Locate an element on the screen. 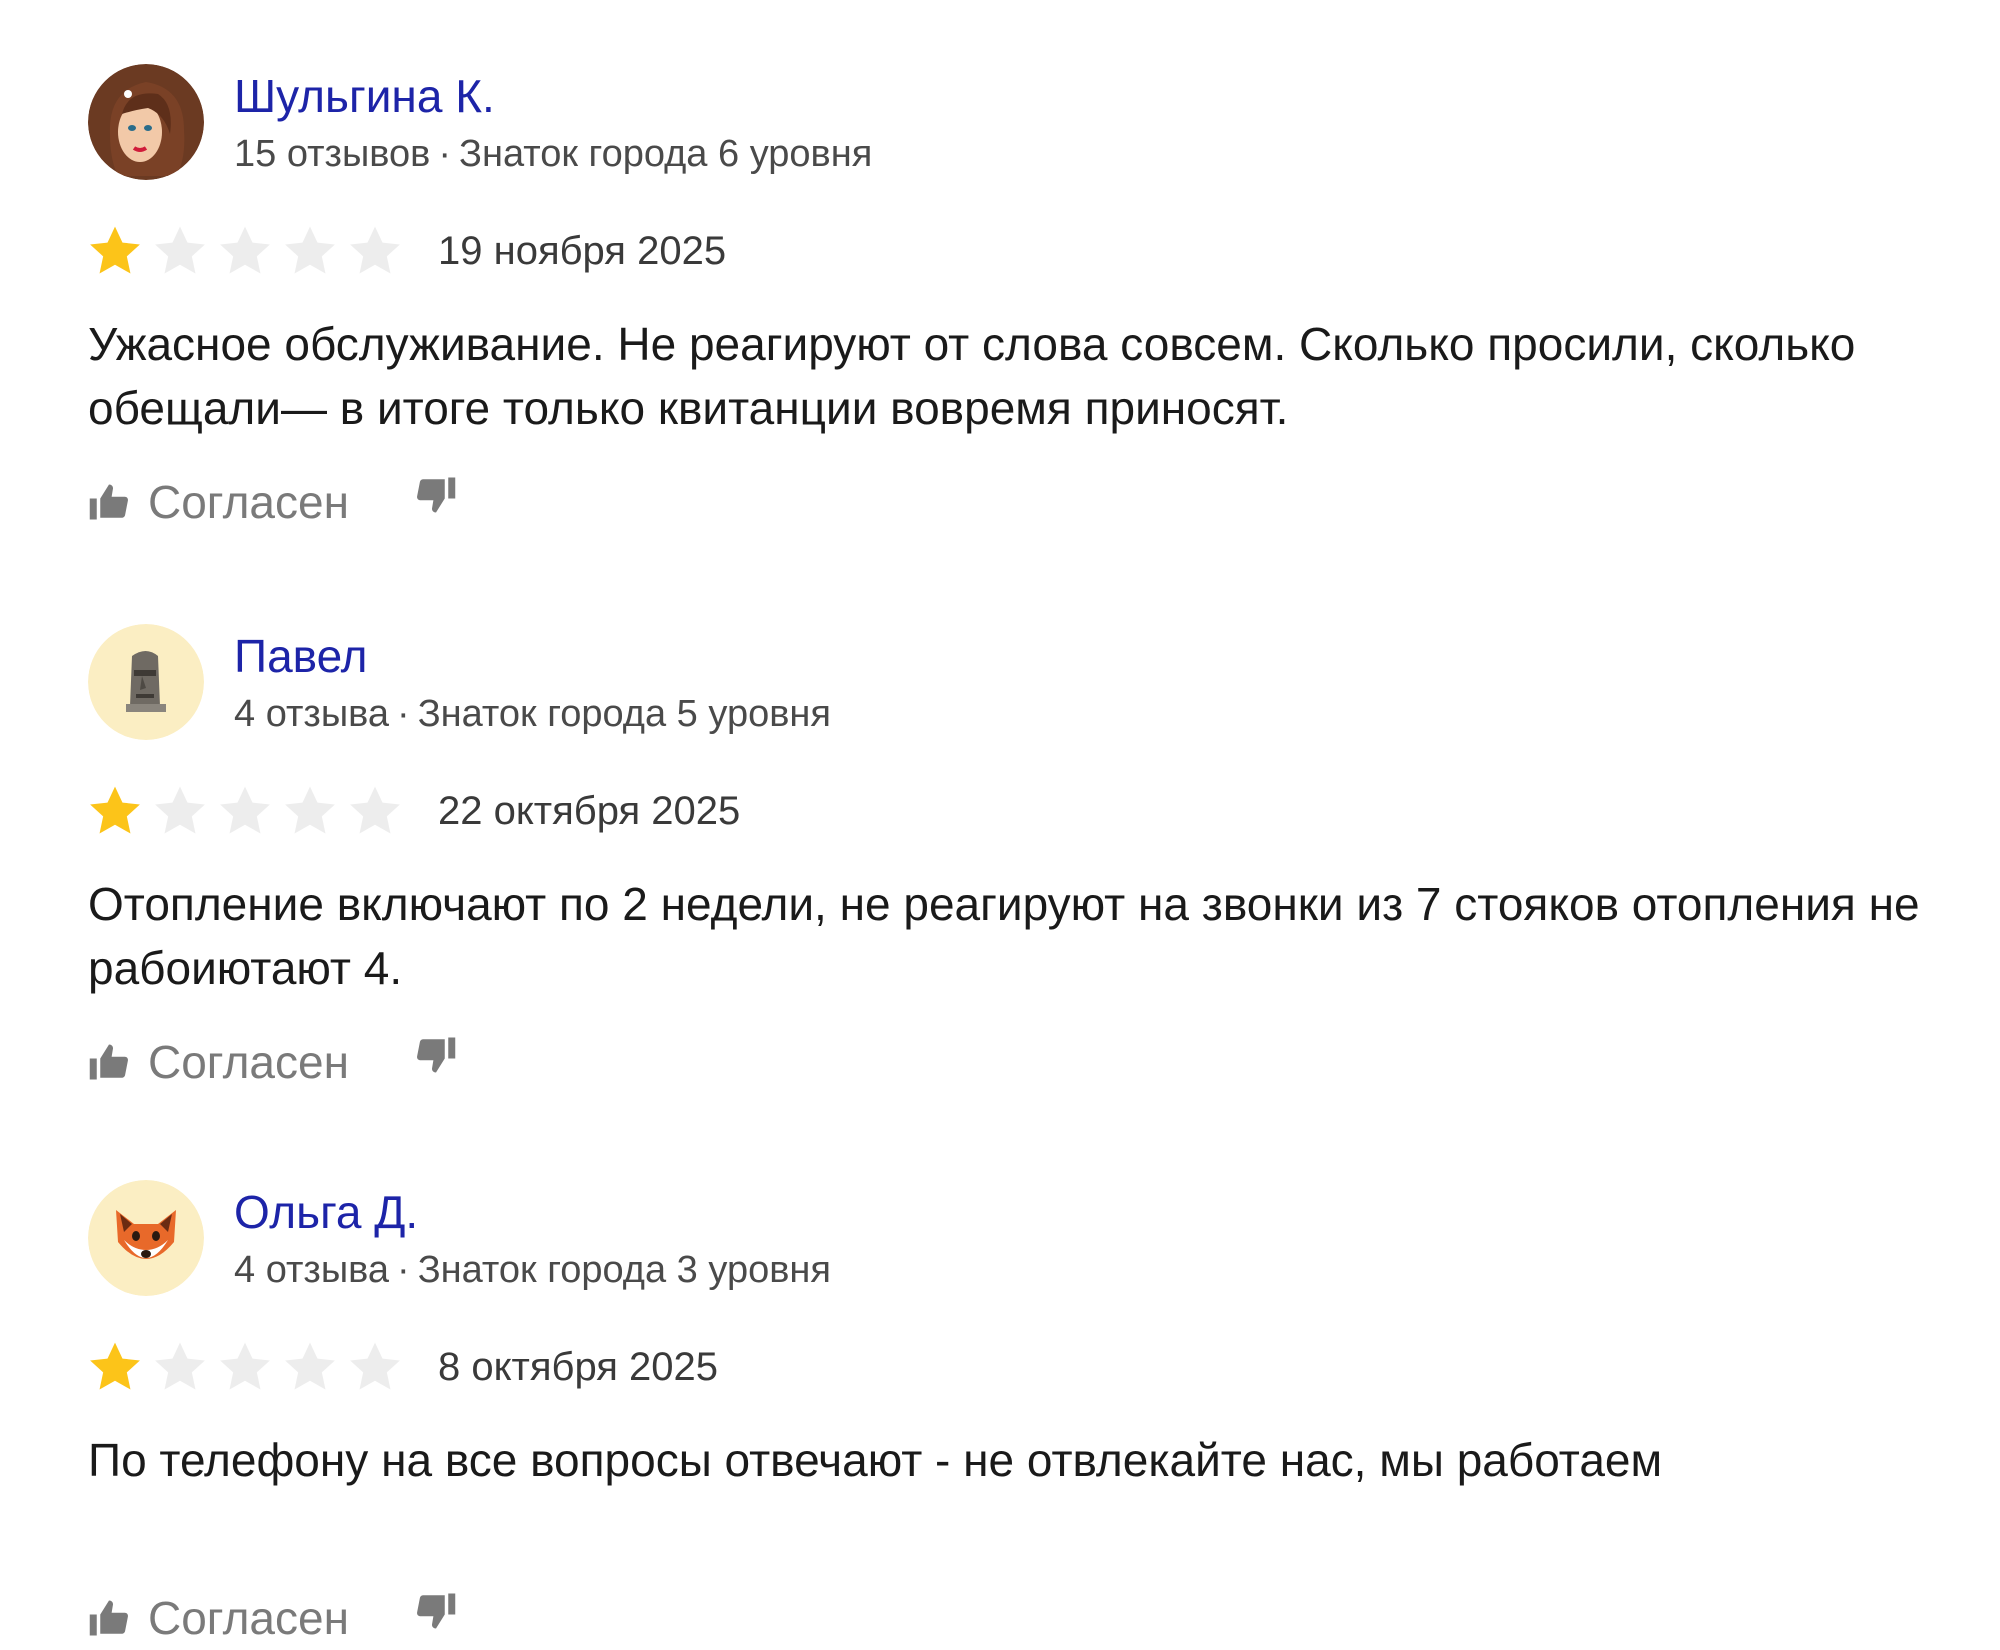  author-meta: 15 отзывов · Знаток города 6 уровня is located at coordinates (553, 154).